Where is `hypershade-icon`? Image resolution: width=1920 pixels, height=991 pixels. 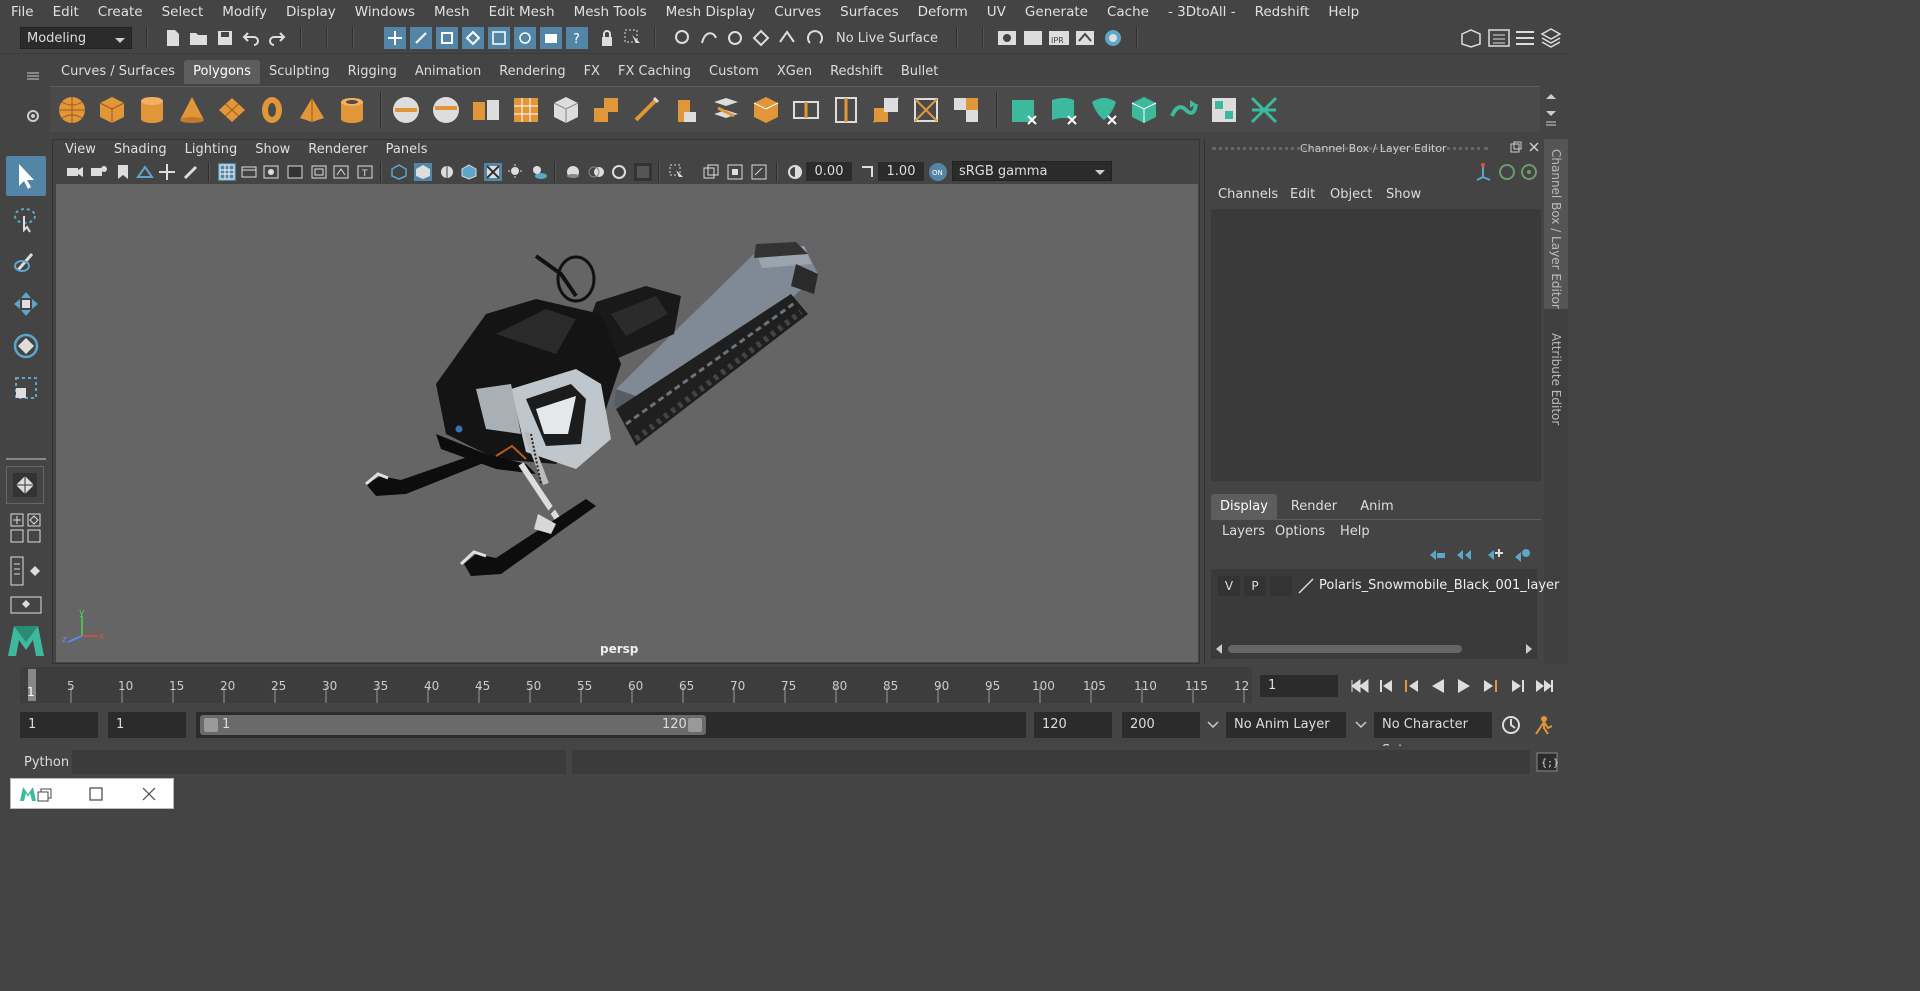 hypershade-icon is located at coordinates (1113, 38).